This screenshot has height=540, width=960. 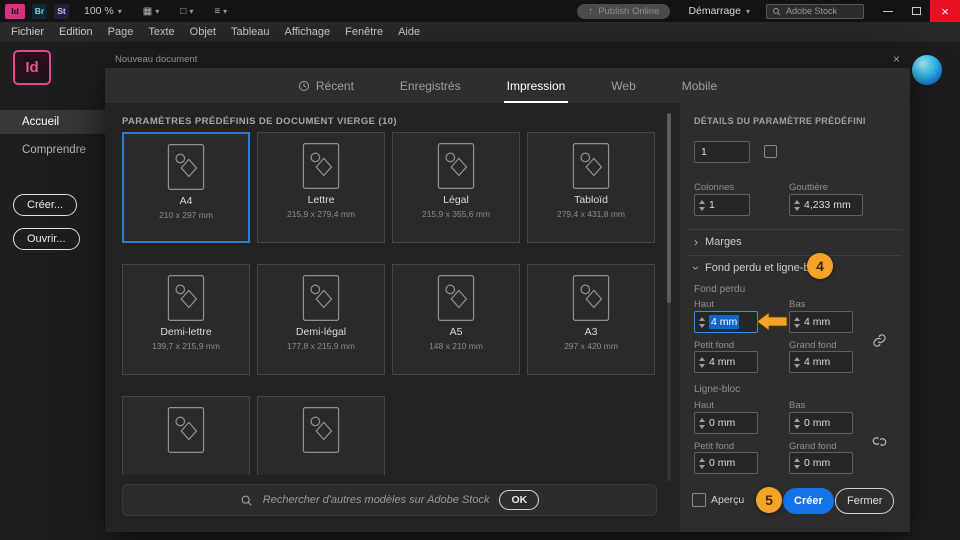 I want to click on slug-outside-value: 0 mm, so click(x=817, y=463).